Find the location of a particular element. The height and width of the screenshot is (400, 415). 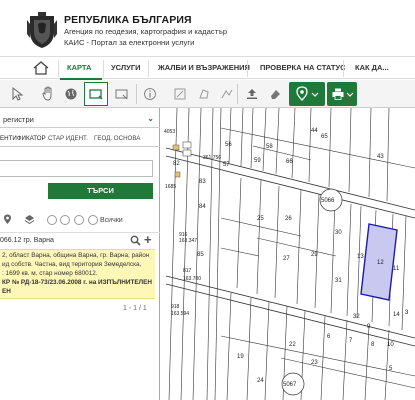

select-tool-button is located at coordinates (17, 94).